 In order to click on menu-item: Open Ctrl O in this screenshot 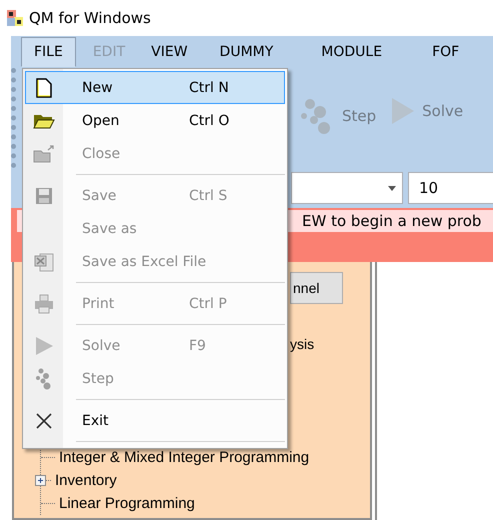, I will do `click(155, 120)`.